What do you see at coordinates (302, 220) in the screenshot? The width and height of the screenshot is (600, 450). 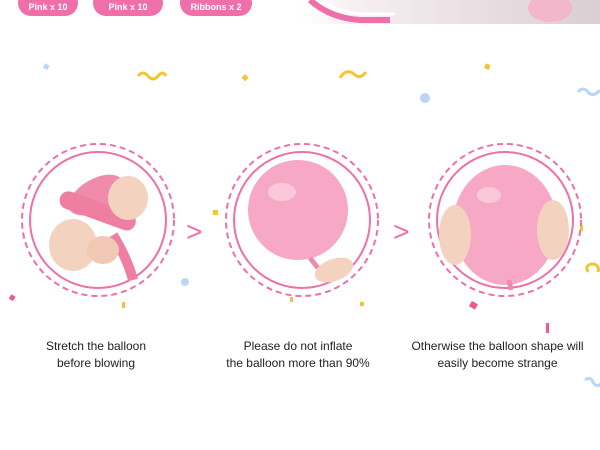 I see `step-2-illustration` at bounding box center [302, 220].